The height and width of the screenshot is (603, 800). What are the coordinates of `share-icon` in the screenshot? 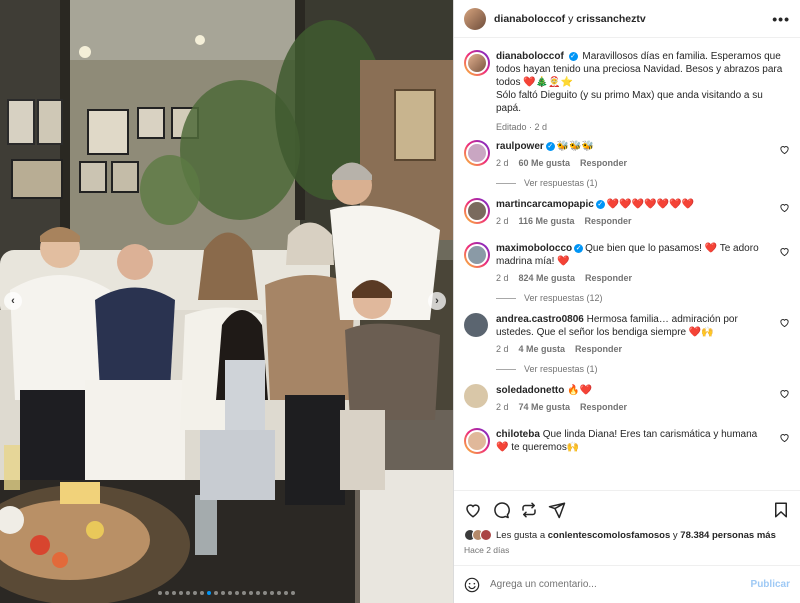 It's located at (557, 510).